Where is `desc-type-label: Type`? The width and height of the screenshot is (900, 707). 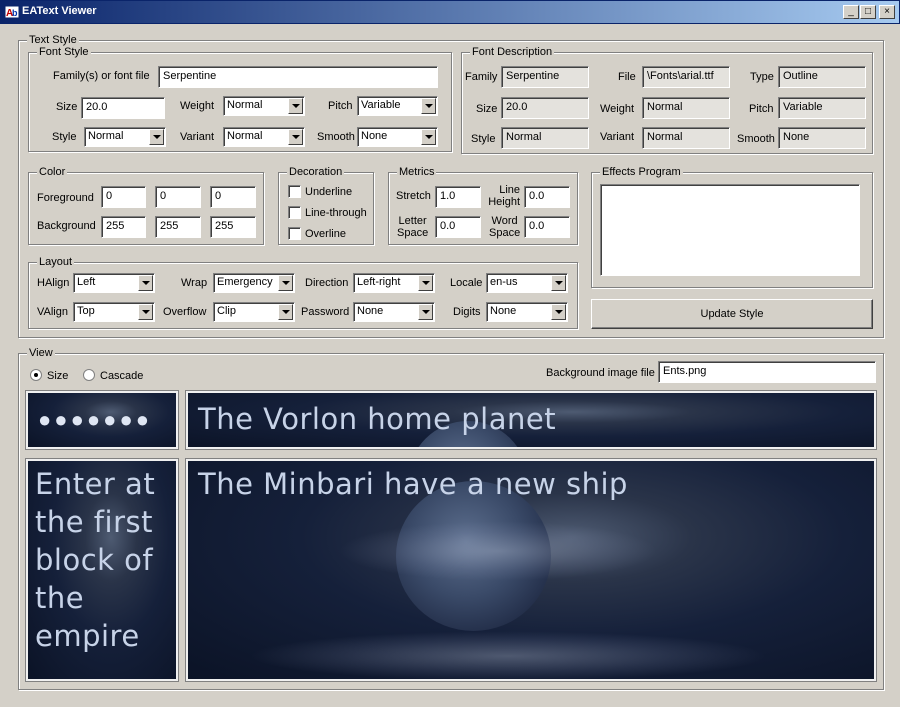 desc-type-label: Type is located at coordinates (762, 77).